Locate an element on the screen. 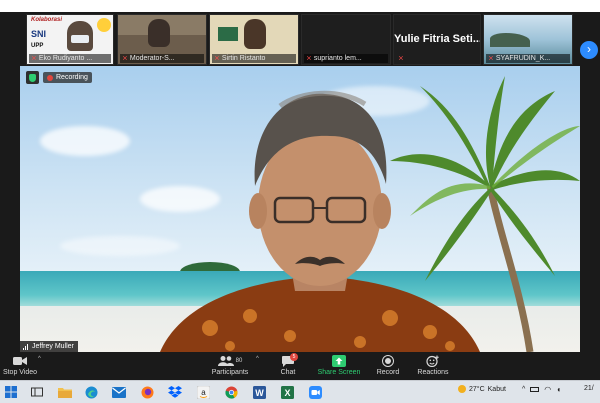 The height and width of the screenshot is (403, 600). system-tray: ^ ◠ ◖ is located at coordinates (541, 389).